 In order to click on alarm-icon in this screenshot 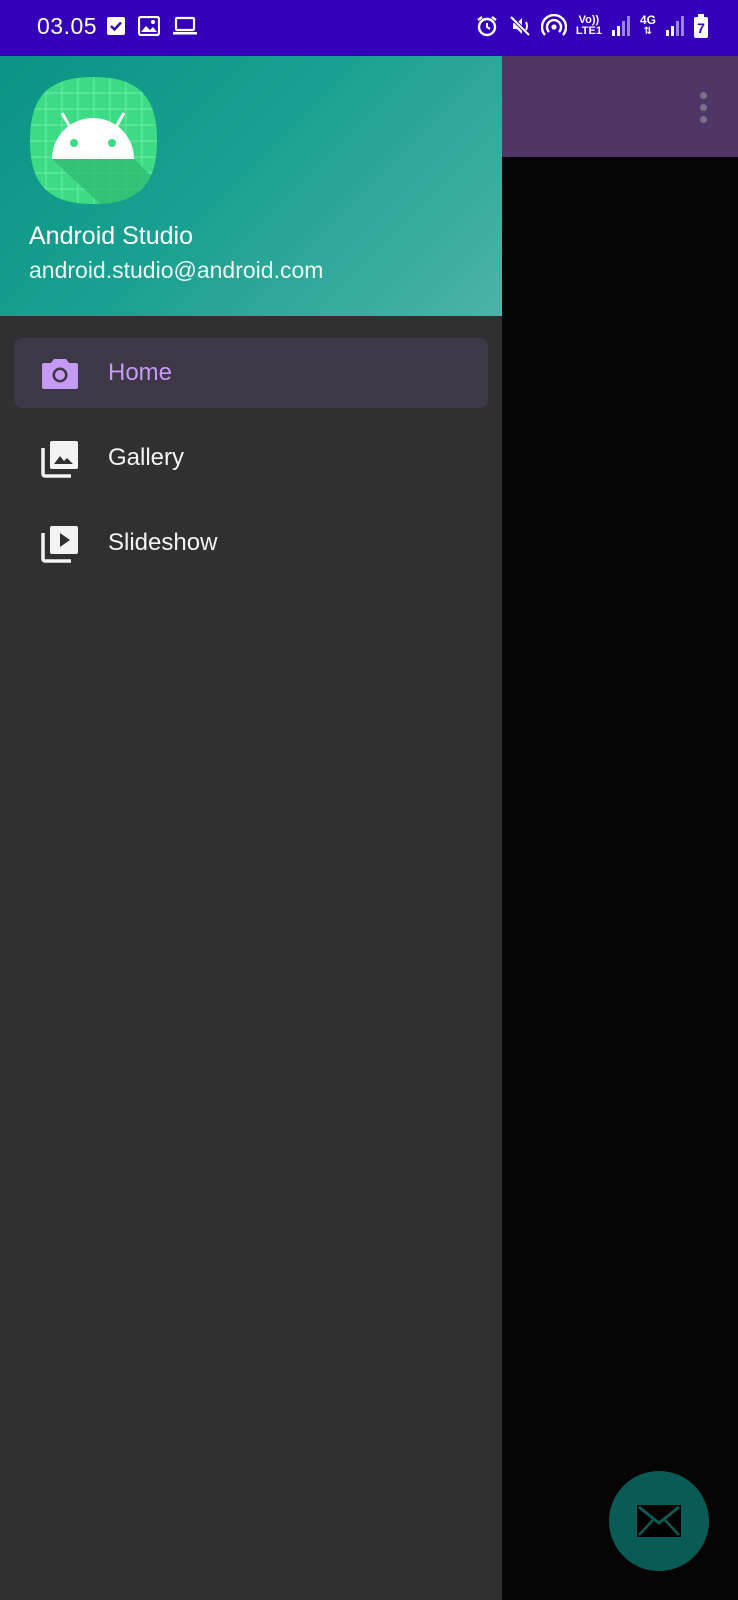, I will do `click(487, 26)`.